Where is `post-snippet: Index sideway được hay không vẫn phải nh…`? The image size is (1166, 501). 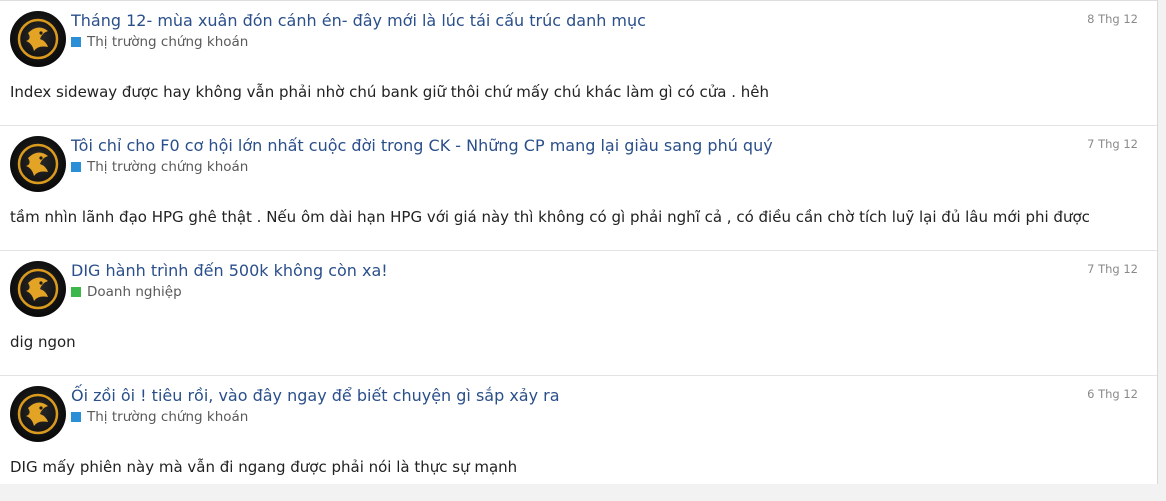
post-snippet: Index sideway được hay không vẫn phải nh… is located at coordinates (390, 92).